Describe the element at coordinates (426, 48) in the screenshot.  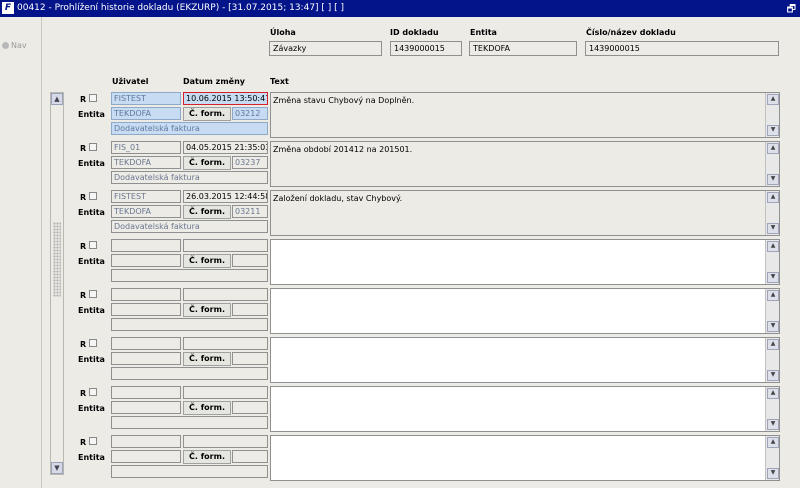
I see `id-dokladu-field: 1439000015` at that location.